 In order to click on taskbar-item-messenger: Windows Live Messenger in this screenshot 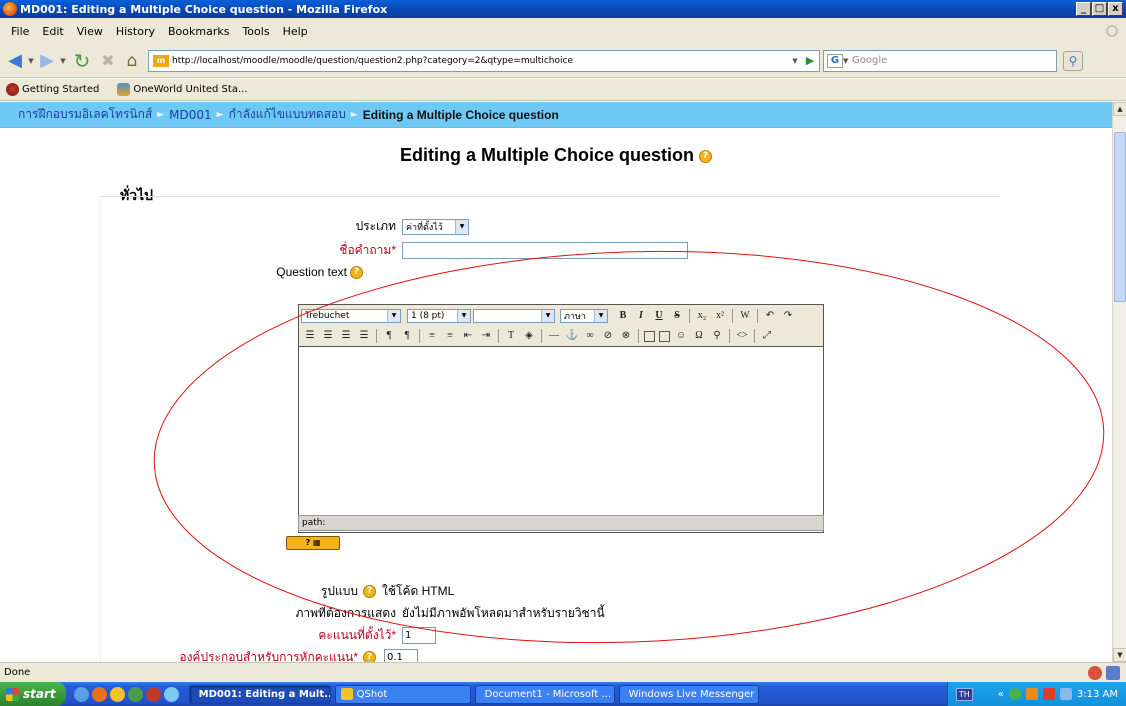, I will do `click(688, 694)`.